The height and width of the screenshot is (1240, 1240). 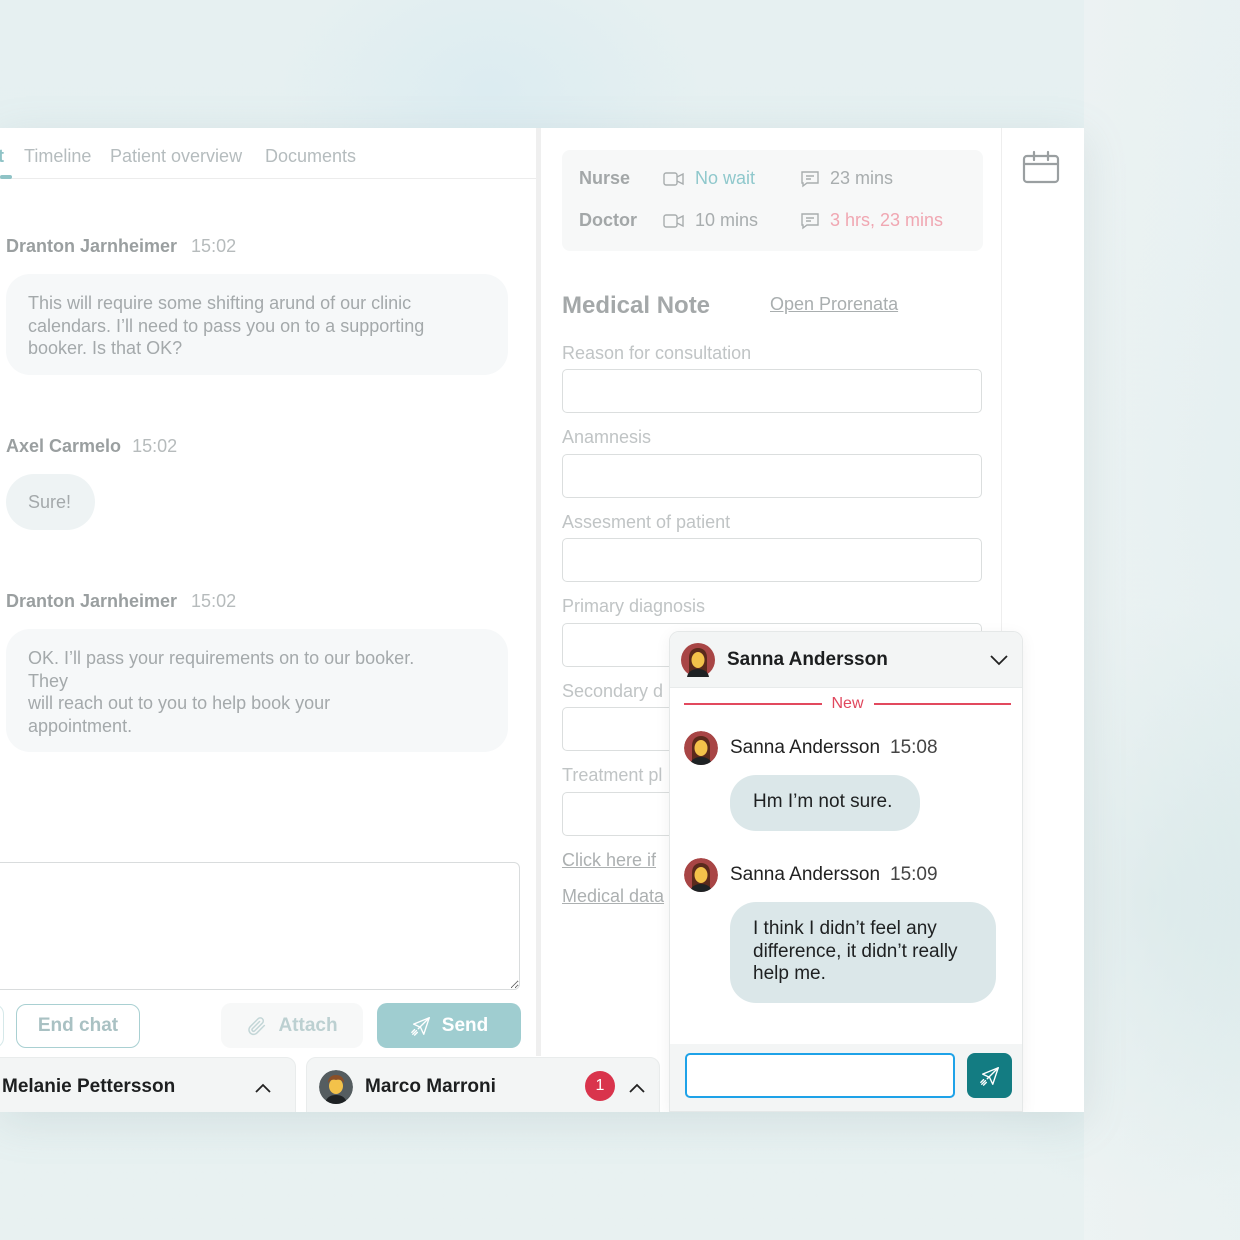 I want to click on active-tab-indicator, so click(x=6, y=177).